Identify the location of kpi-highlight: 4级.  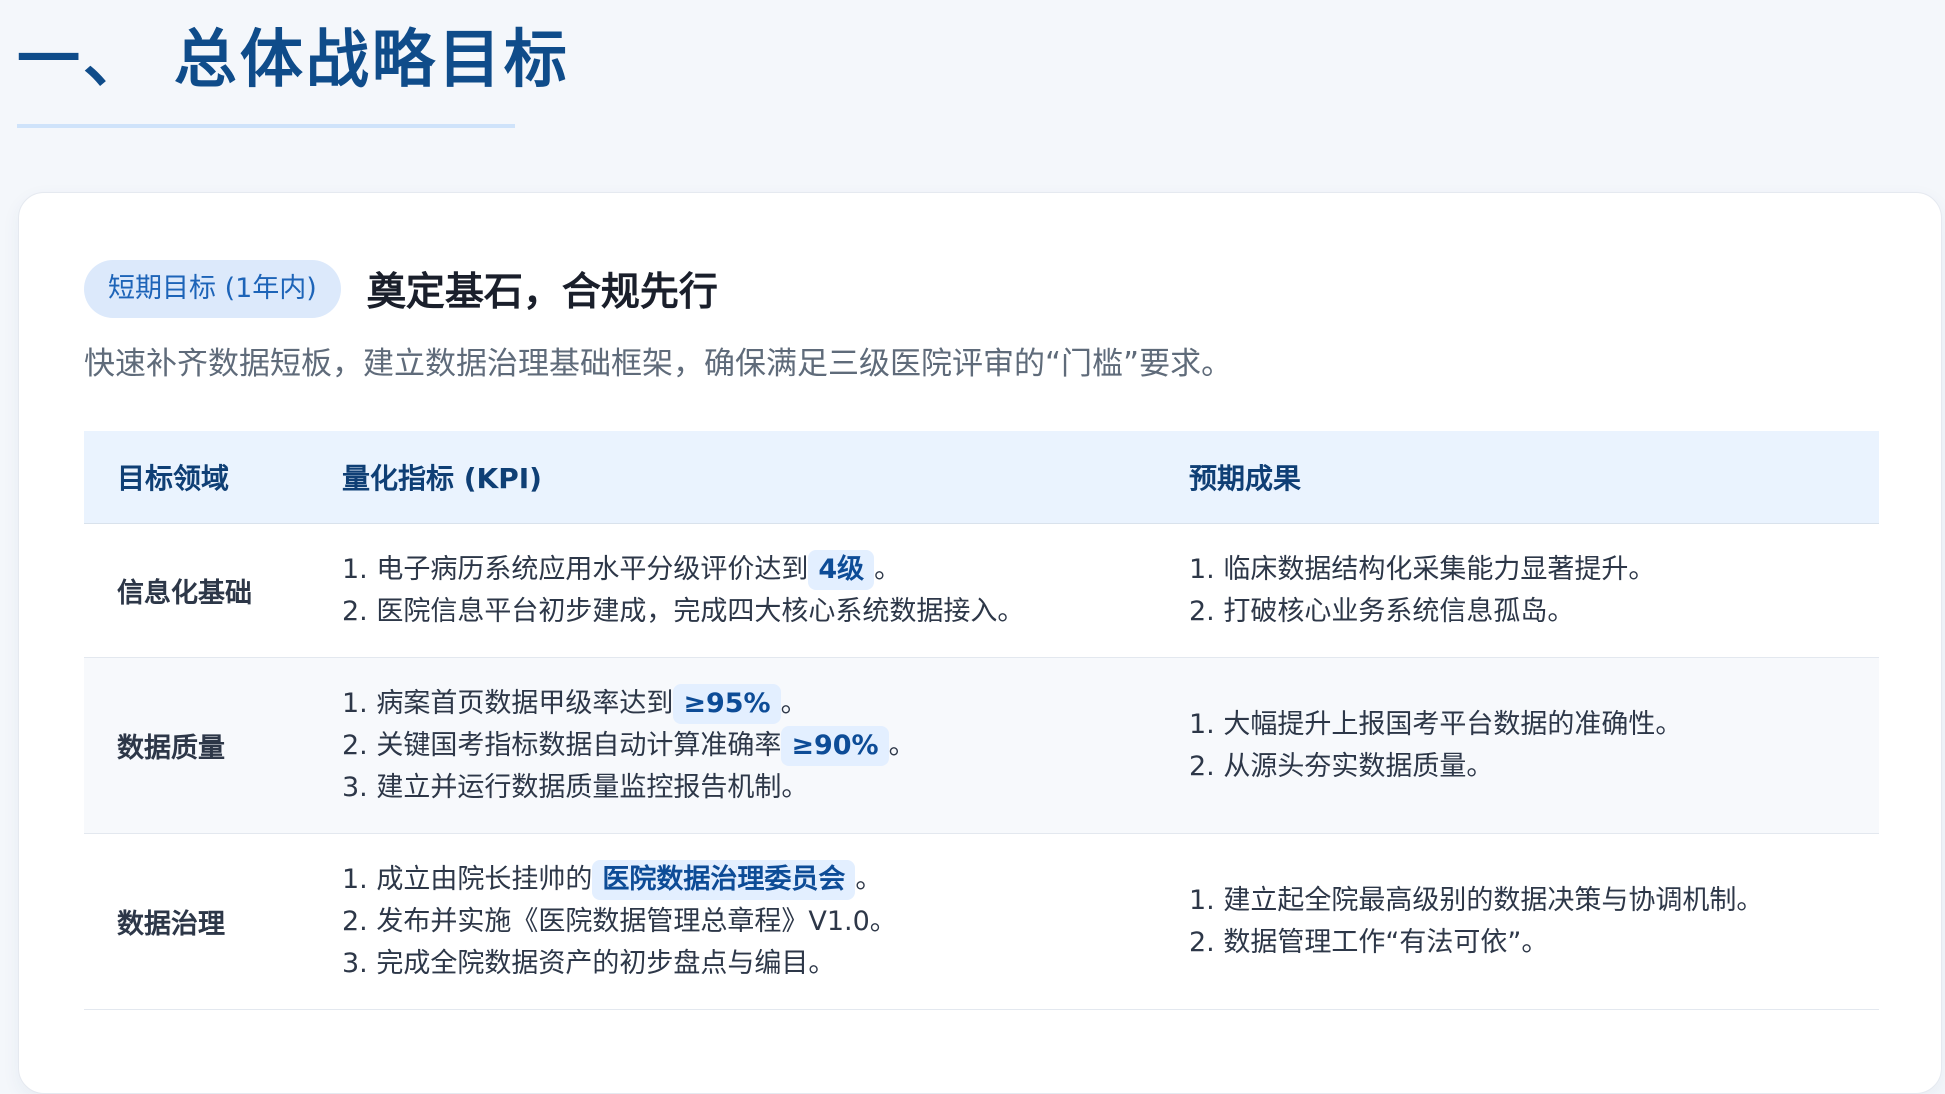
(841, 569).